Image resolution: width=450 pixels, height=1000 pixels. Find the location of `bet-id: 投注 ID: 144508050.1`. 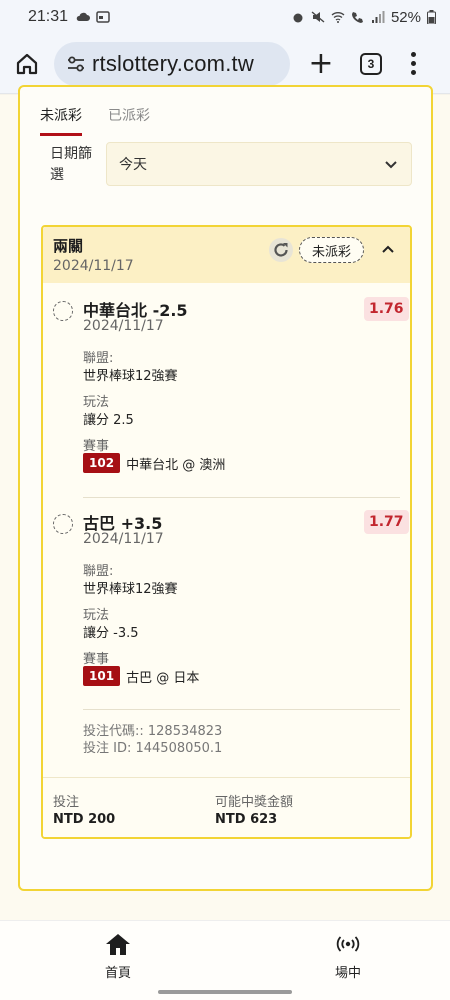

bet-id: 投注 ID: 144508050.1 is located at coordinates (153, 748).